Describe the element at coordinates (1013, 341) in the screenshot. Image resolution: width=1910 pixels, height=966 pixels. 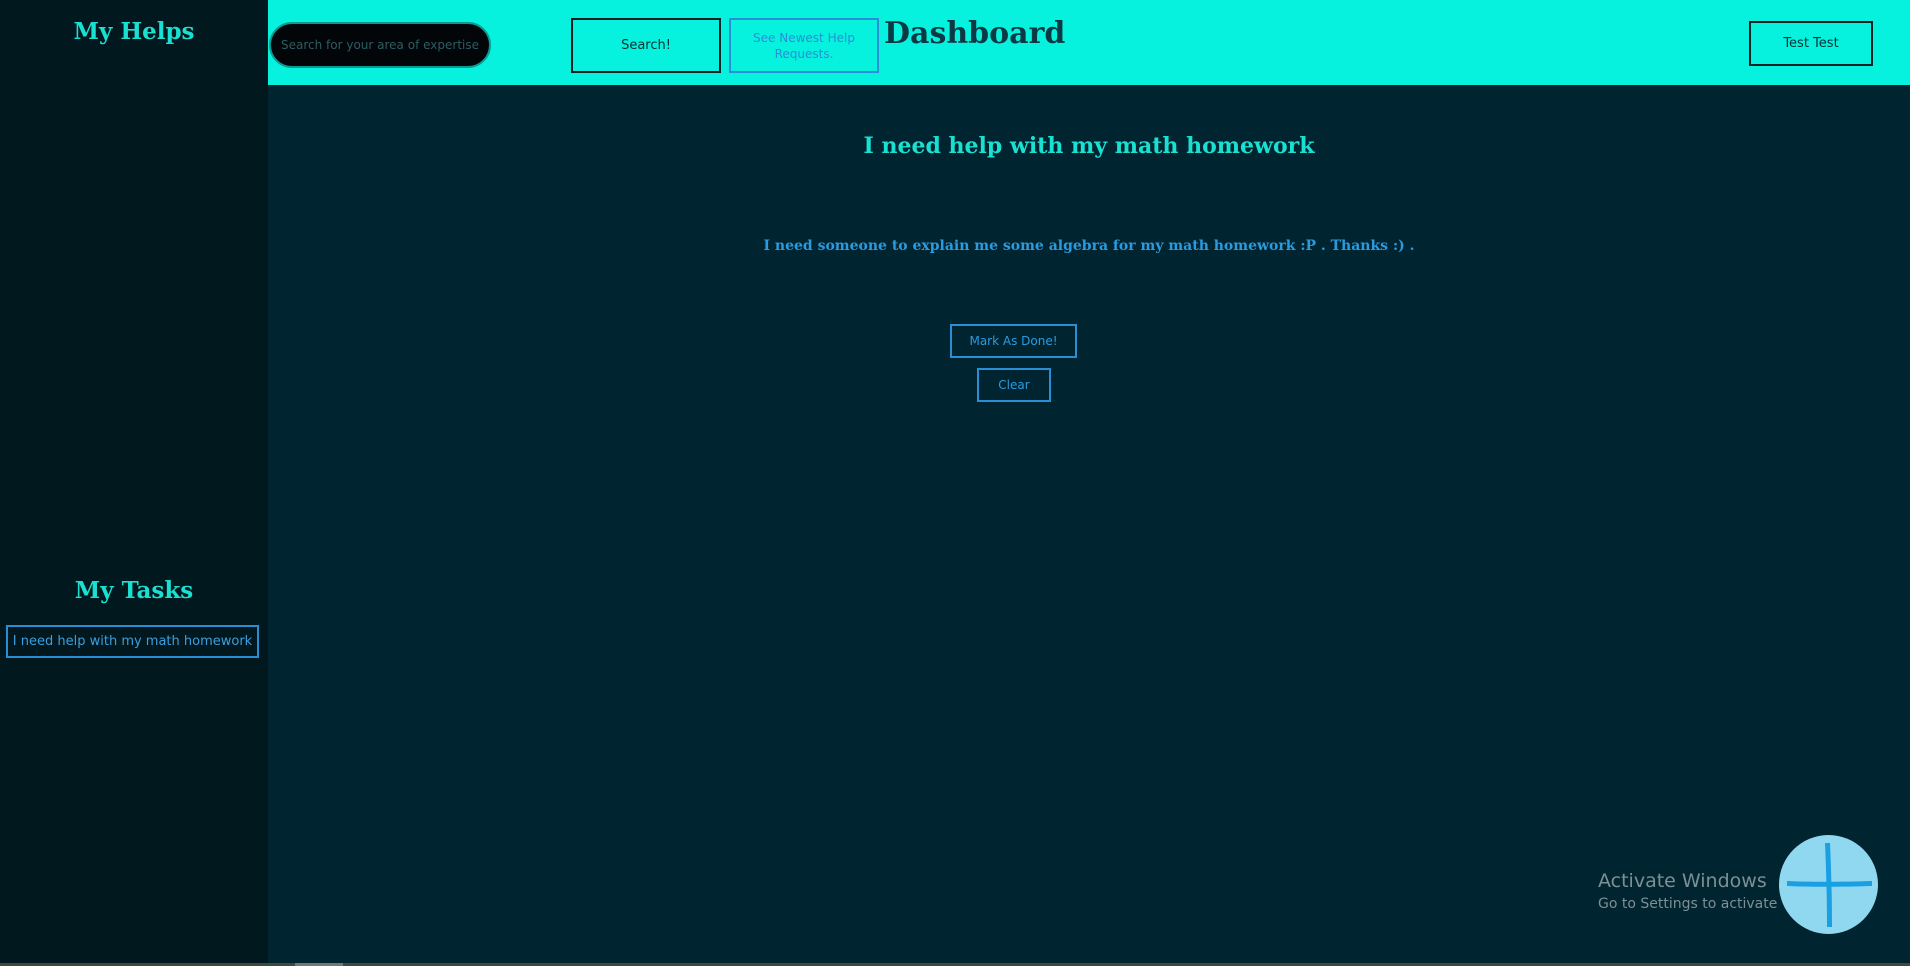
I see `mark-as-done-button: Mark As Done!` at that location.